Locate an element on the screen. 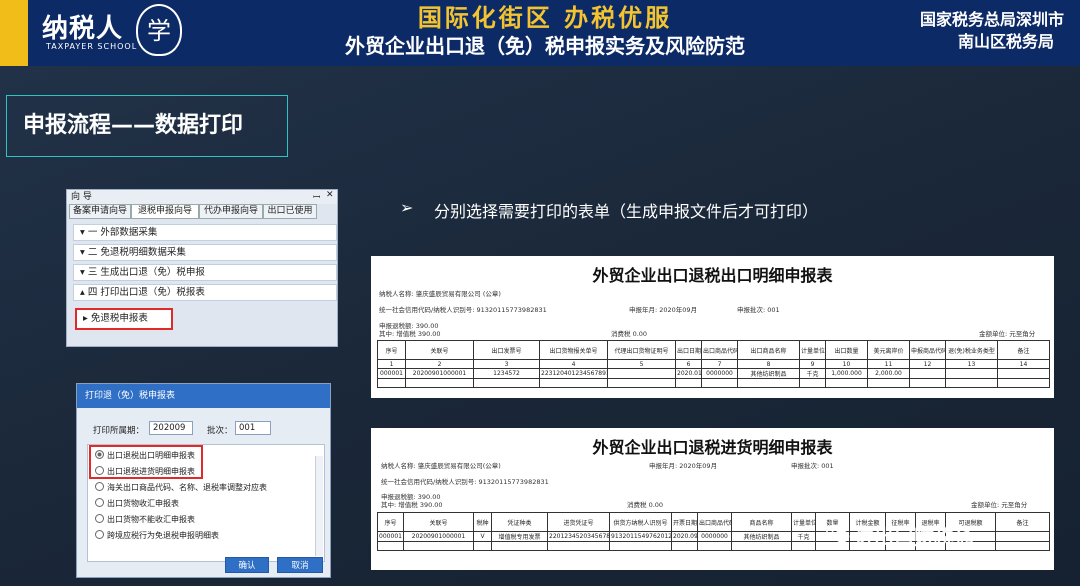  column-header: 凭证种类 is located at coordinates (519, 522).